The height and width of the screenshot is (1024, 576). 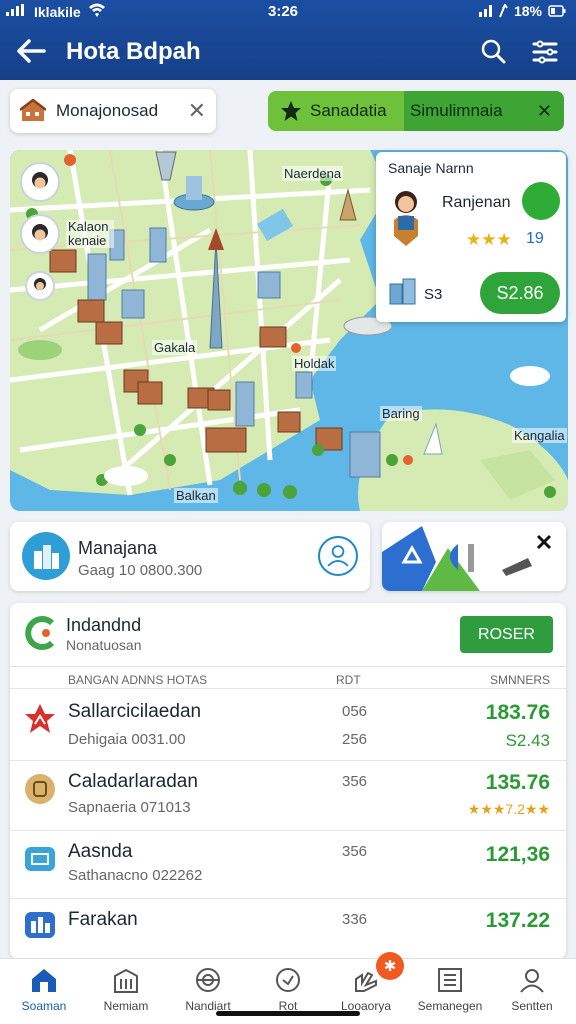 What do you see at coordinates (541, 201) in the screenshot?
I see `online-status-dot` at bounding box center [541, 201].